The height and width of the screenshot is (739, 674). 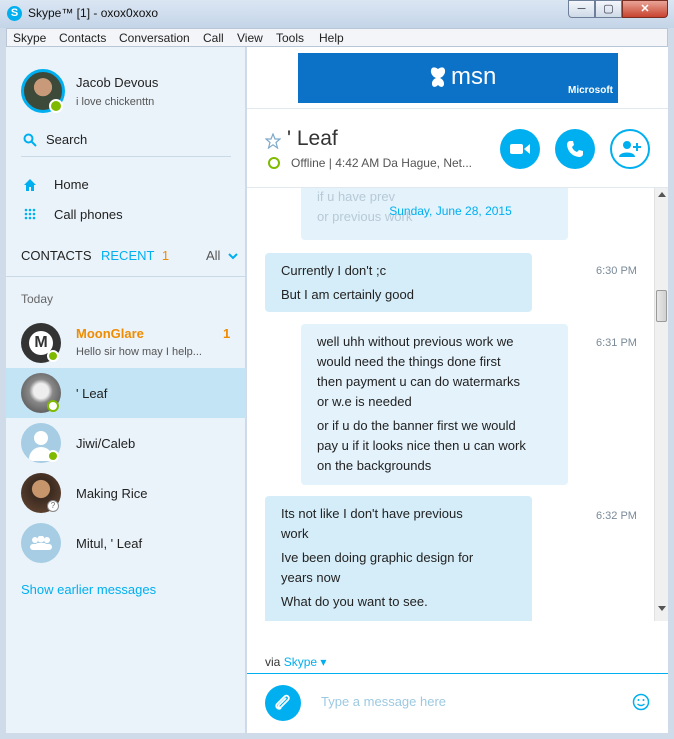 What do you see at coordinates (92, 393) in the screenshot?
I see `contact-name: ' Leaf` at bounding box center [92, 393].